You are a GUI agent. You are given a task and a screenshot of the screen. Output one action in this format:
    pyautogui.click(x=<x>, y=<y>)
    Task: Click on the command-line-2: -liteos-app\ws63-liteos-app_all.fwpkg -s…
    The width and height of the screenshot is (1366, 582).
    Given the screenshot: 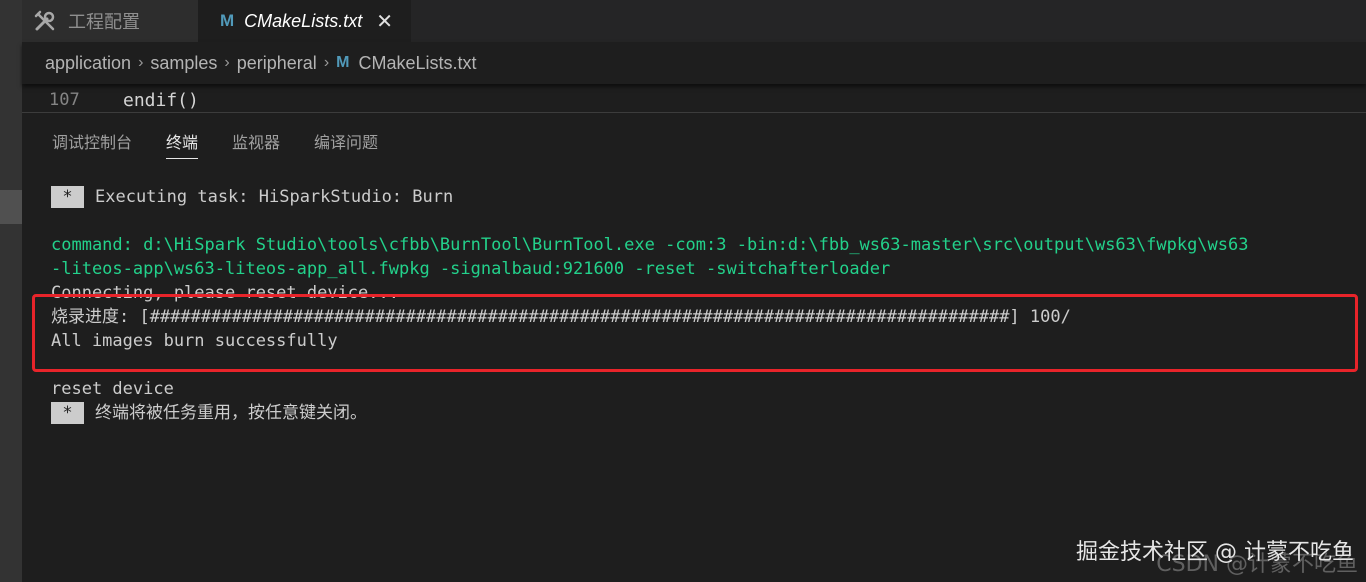 What is the action you would take?
    pyautogui.click(x=471, y=269)
    